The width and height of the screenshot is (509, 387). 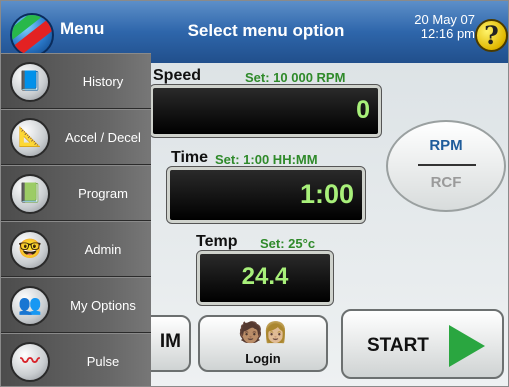 I want to click on speed-label: Speed, so click(x=177, y=75).